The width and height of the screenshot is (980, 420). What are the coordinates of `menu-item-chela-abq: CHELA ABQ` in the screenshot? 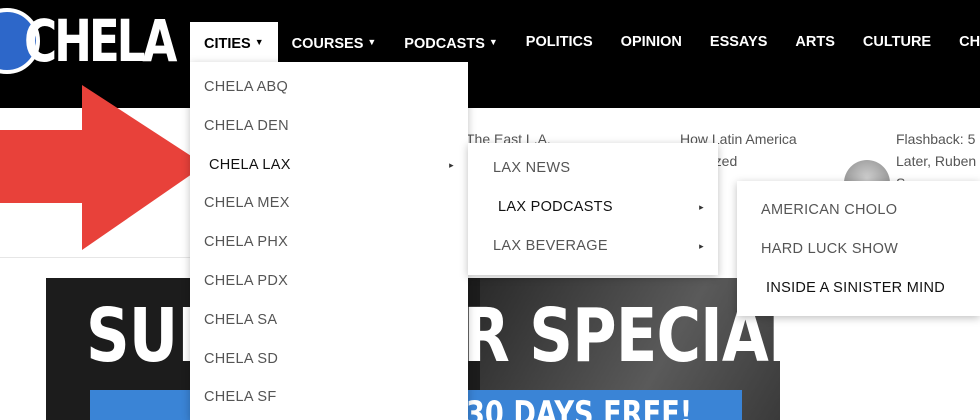 It's located at (329, 87).